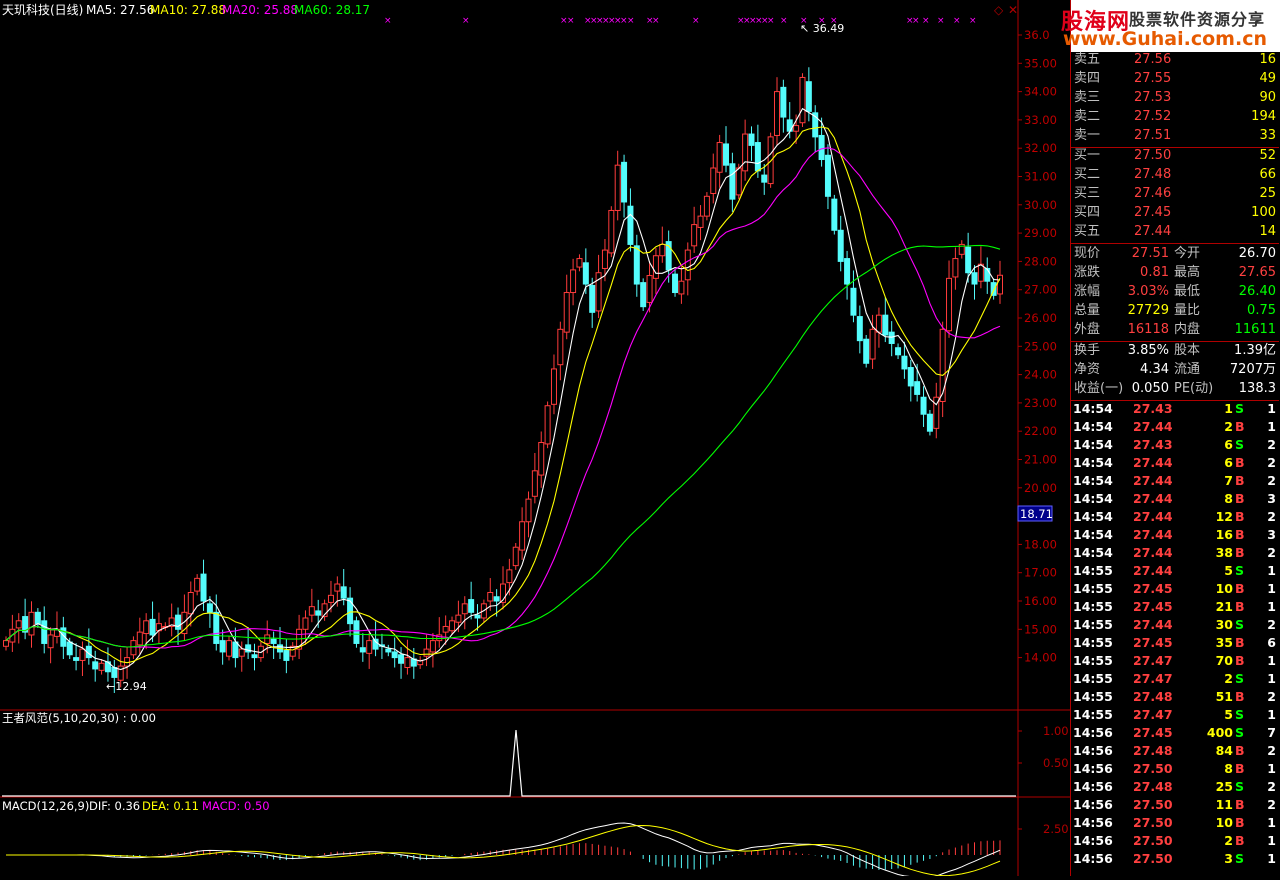 The width and height of the screenshot is (1280, 880). Describe the element at coordinates (1175, 388) in the screenshot. I see `fundamental-row: 收益(一) 0.050 PE(动) 138.3` at that location.